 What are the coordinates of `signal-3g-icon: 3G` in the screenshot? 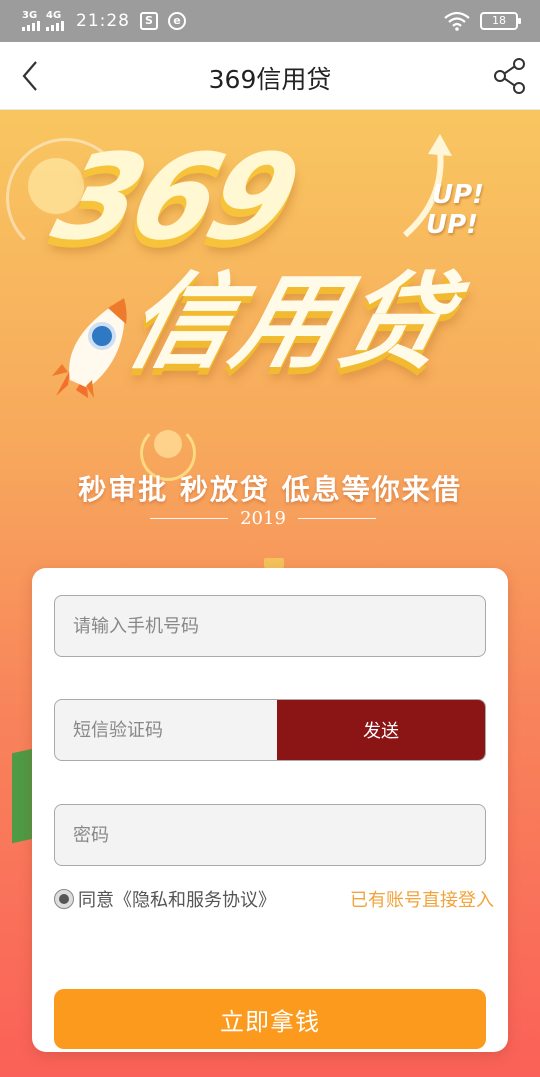 It's located at (31, 21).